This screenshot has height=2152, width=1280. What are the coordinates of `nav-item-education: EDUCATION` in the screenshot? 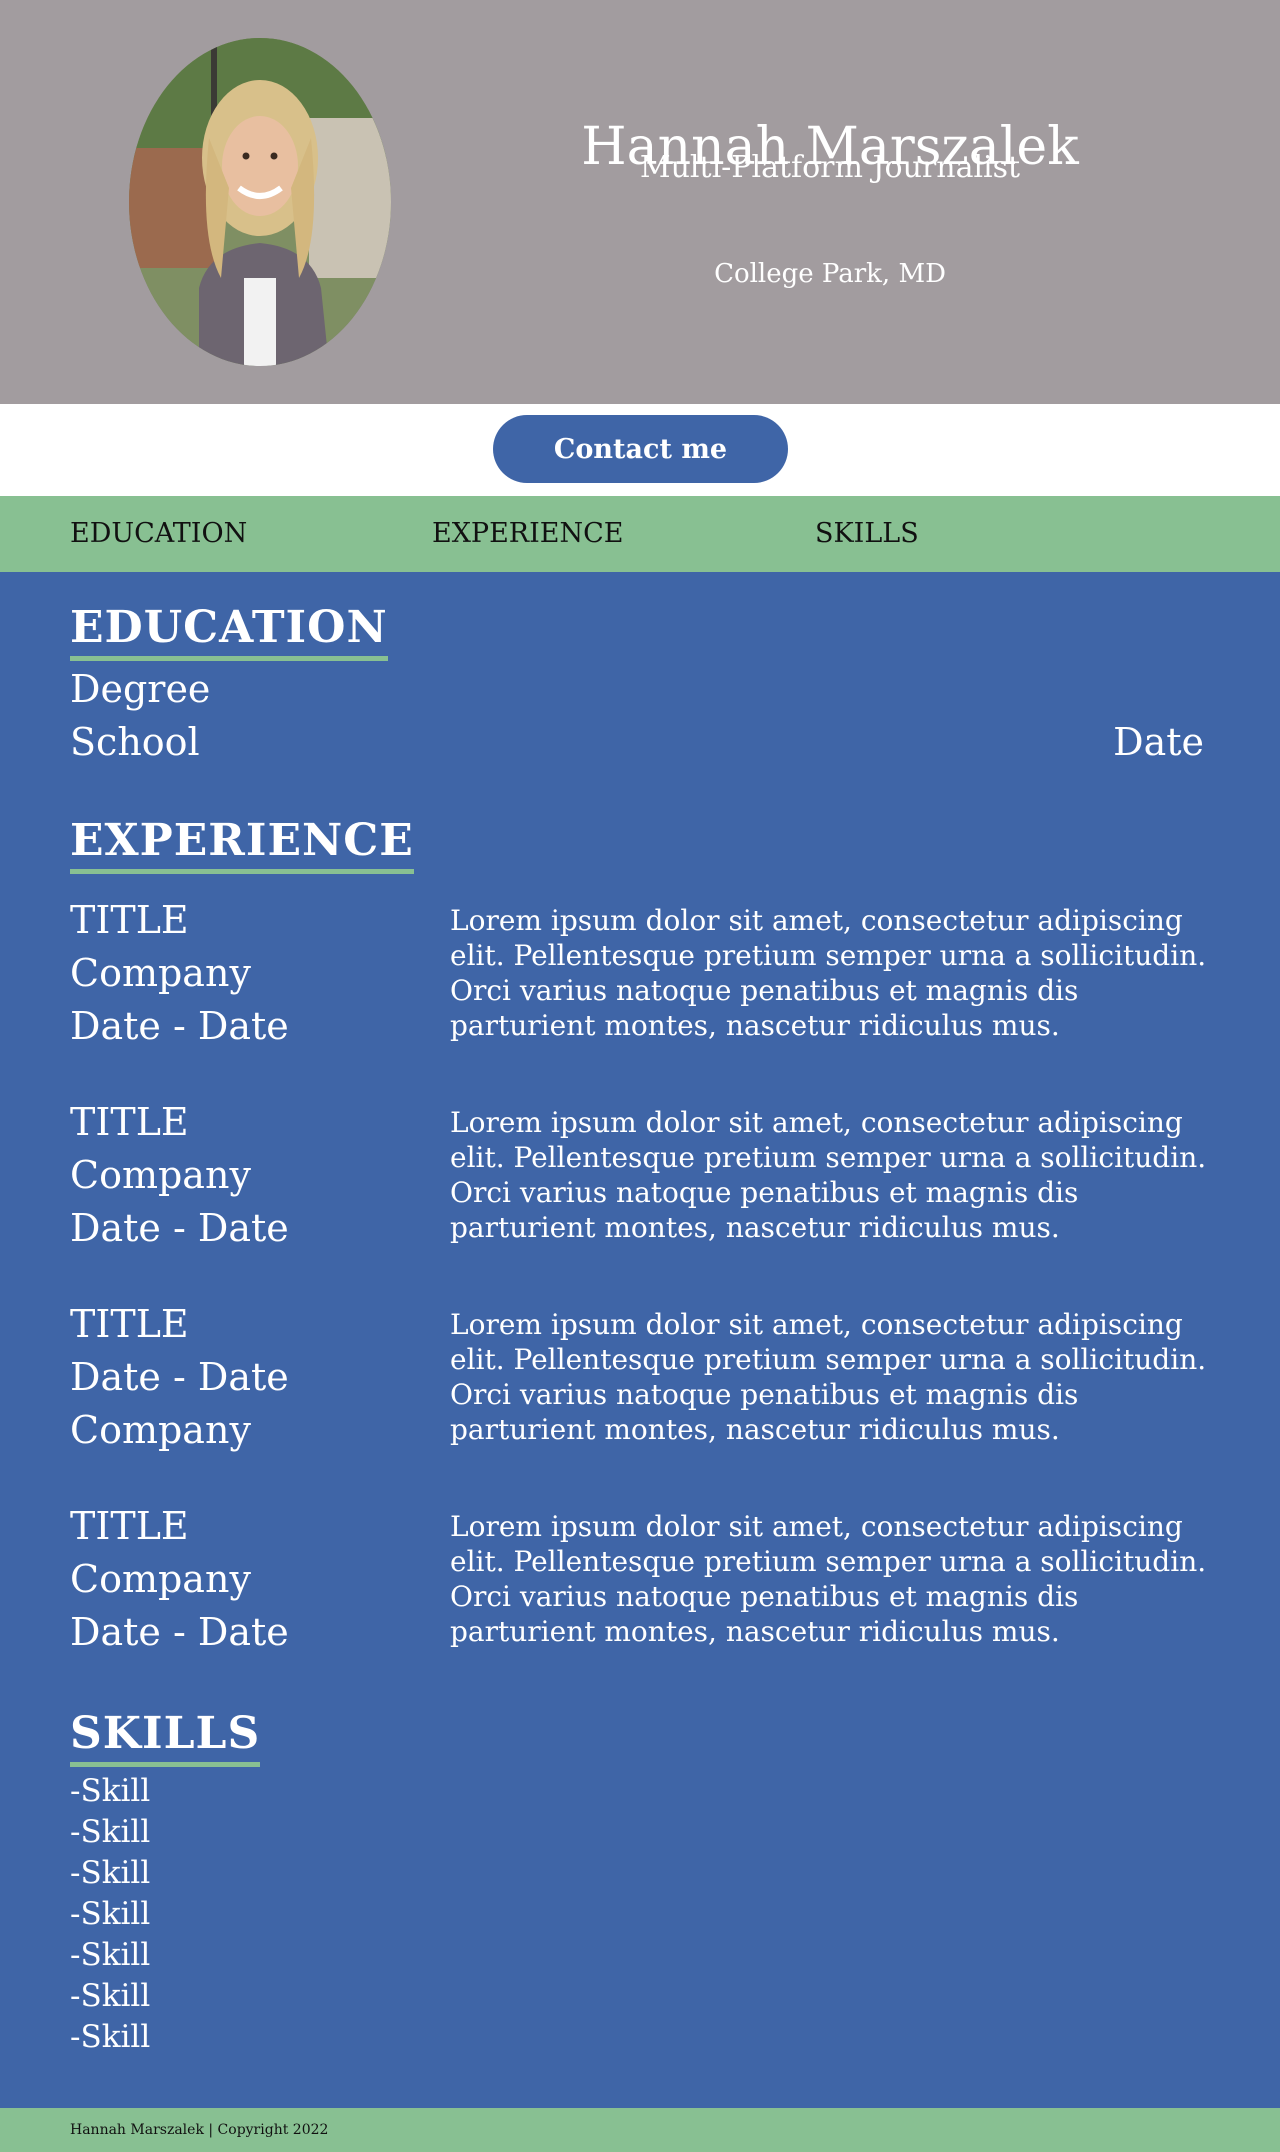 It's located at (158, 534).